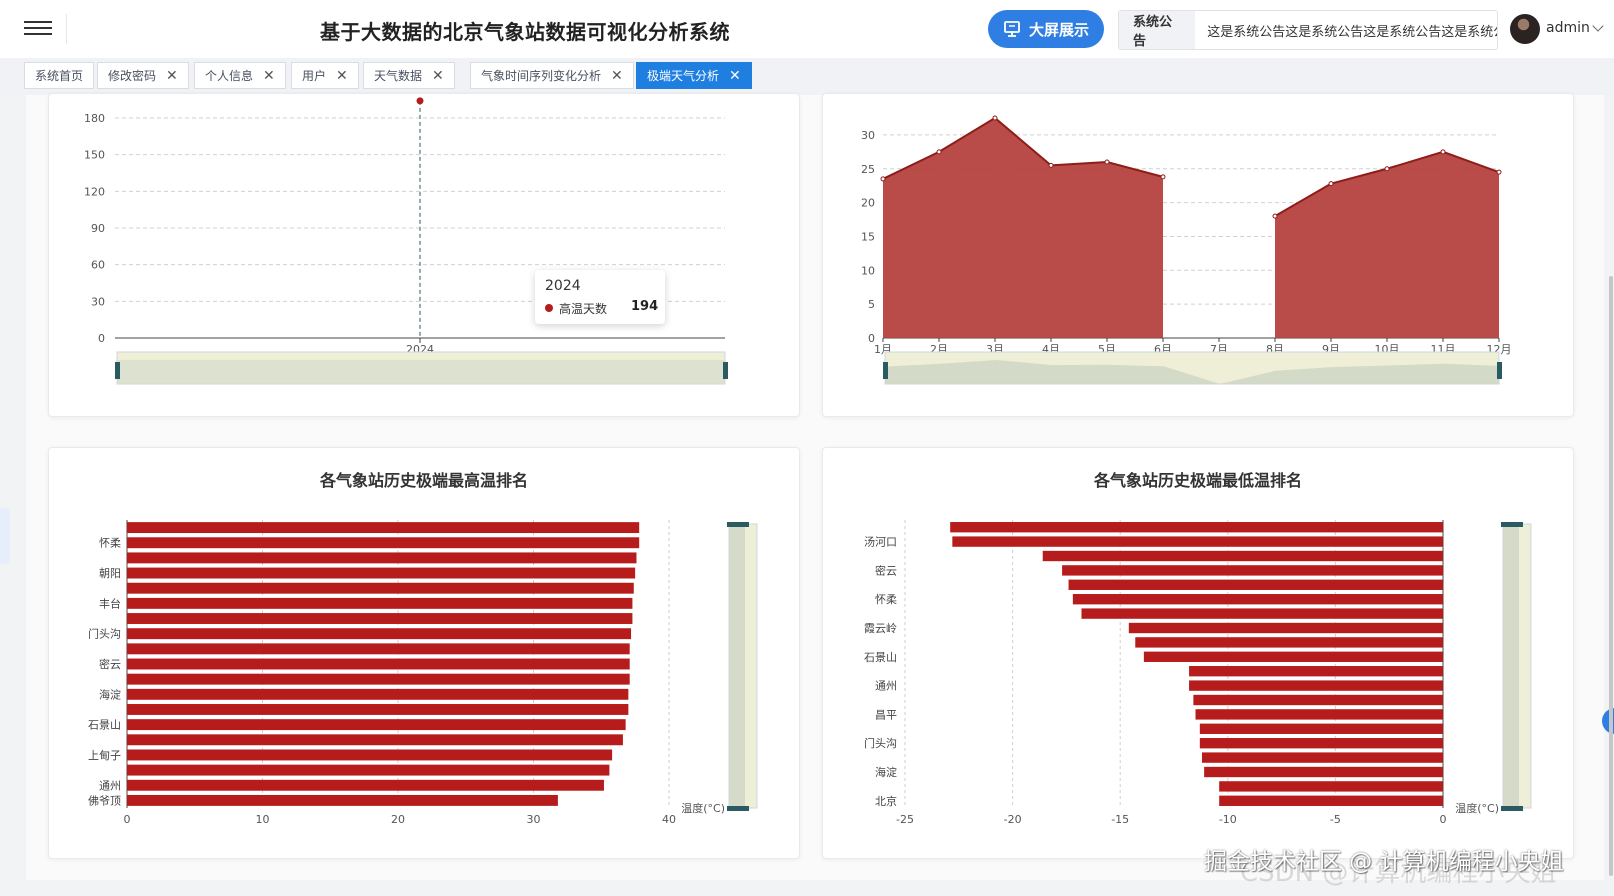 The height and width of the screenshot is (896, 1614). Describe the element at coordinates (104, 755) in the screenshot. I see `y-category-label: 上甸子` at that location.